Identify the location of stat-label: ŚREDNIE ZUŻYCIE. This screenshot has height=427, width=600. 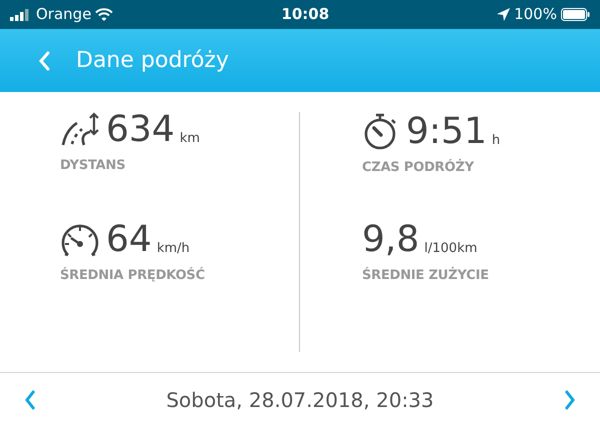
(425, 275).